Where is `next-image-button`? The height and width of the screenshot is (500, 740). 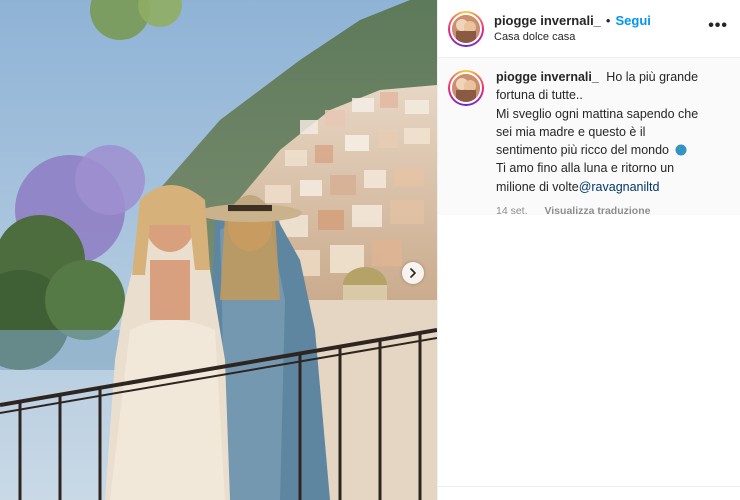 next-image-button is located at coordinates (413, 273).